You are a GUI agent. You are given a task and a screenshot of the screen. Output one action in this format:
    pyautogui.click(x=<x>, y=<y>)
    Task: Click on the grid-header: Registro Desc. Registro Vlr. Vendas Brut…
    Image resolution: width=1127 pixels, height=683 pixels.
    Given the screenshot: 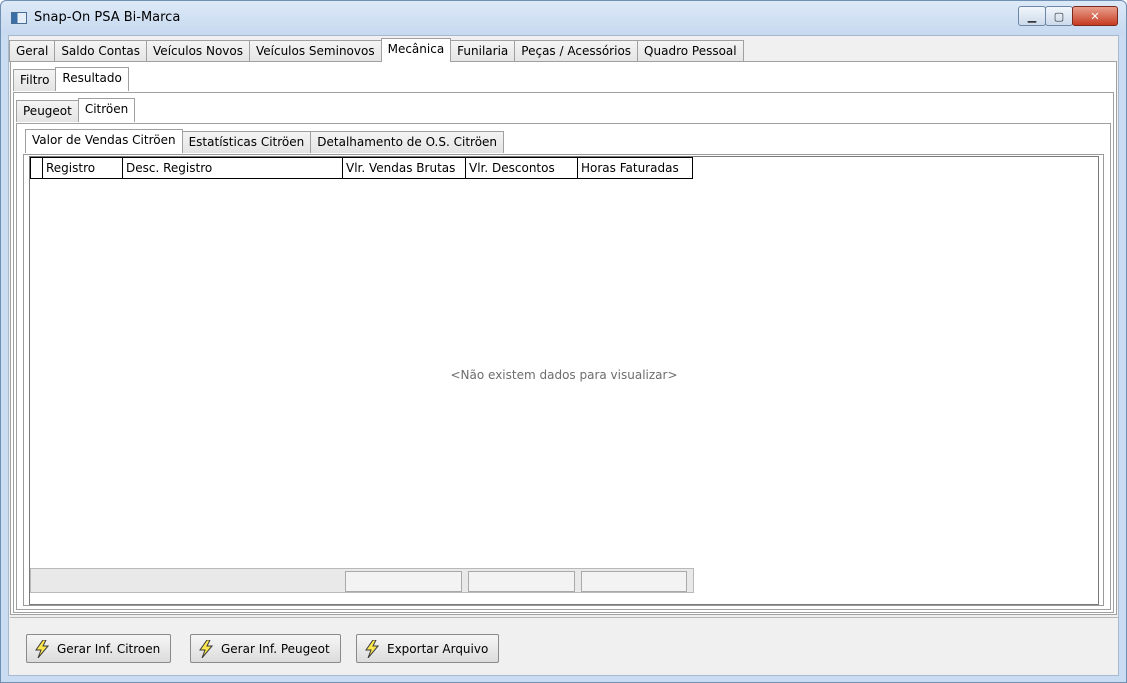 What is the action you would take?
    pyautogui.click(x=361, y=168)
    